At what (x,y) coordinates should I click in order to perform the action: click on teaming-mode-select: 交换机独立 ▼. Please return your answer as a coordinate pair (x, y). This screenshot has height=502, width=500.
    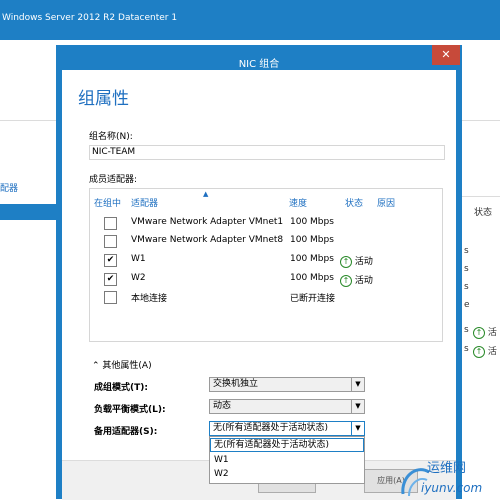
    Looking at the image, I should click on (287, 384).